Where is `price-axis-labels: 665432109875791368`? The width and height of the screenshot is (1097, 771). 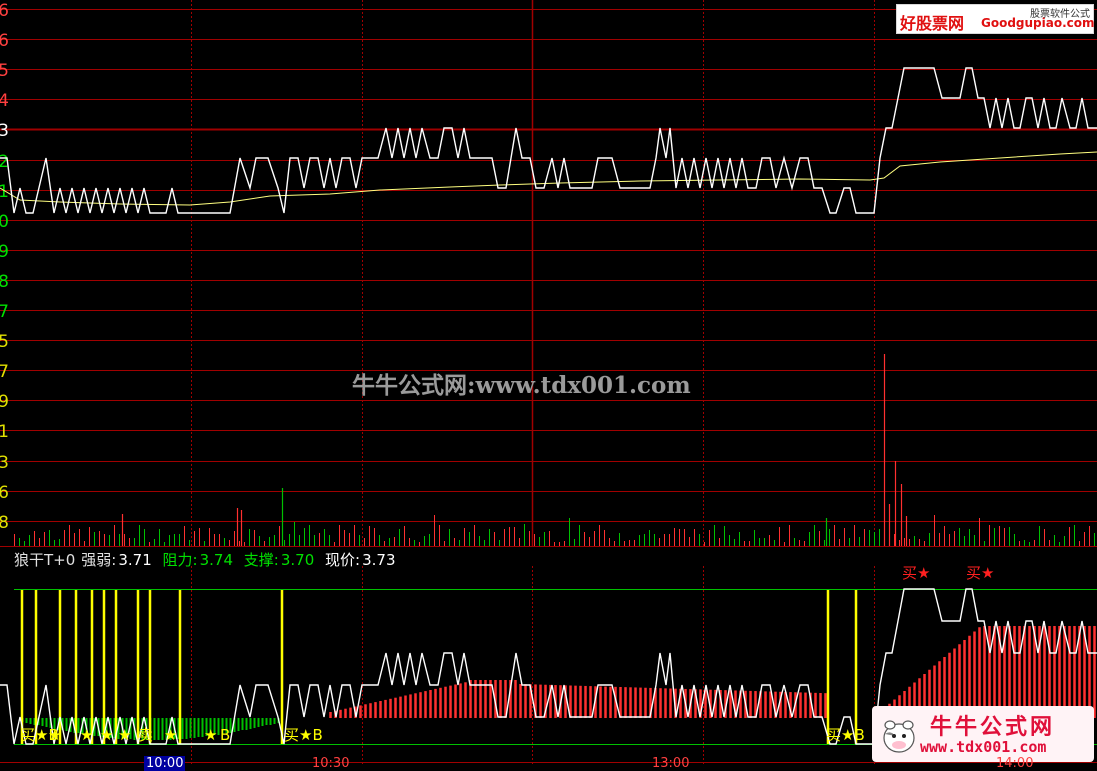
price-axis-labels: 665432109875791368 is located at coordinates (4, 267).